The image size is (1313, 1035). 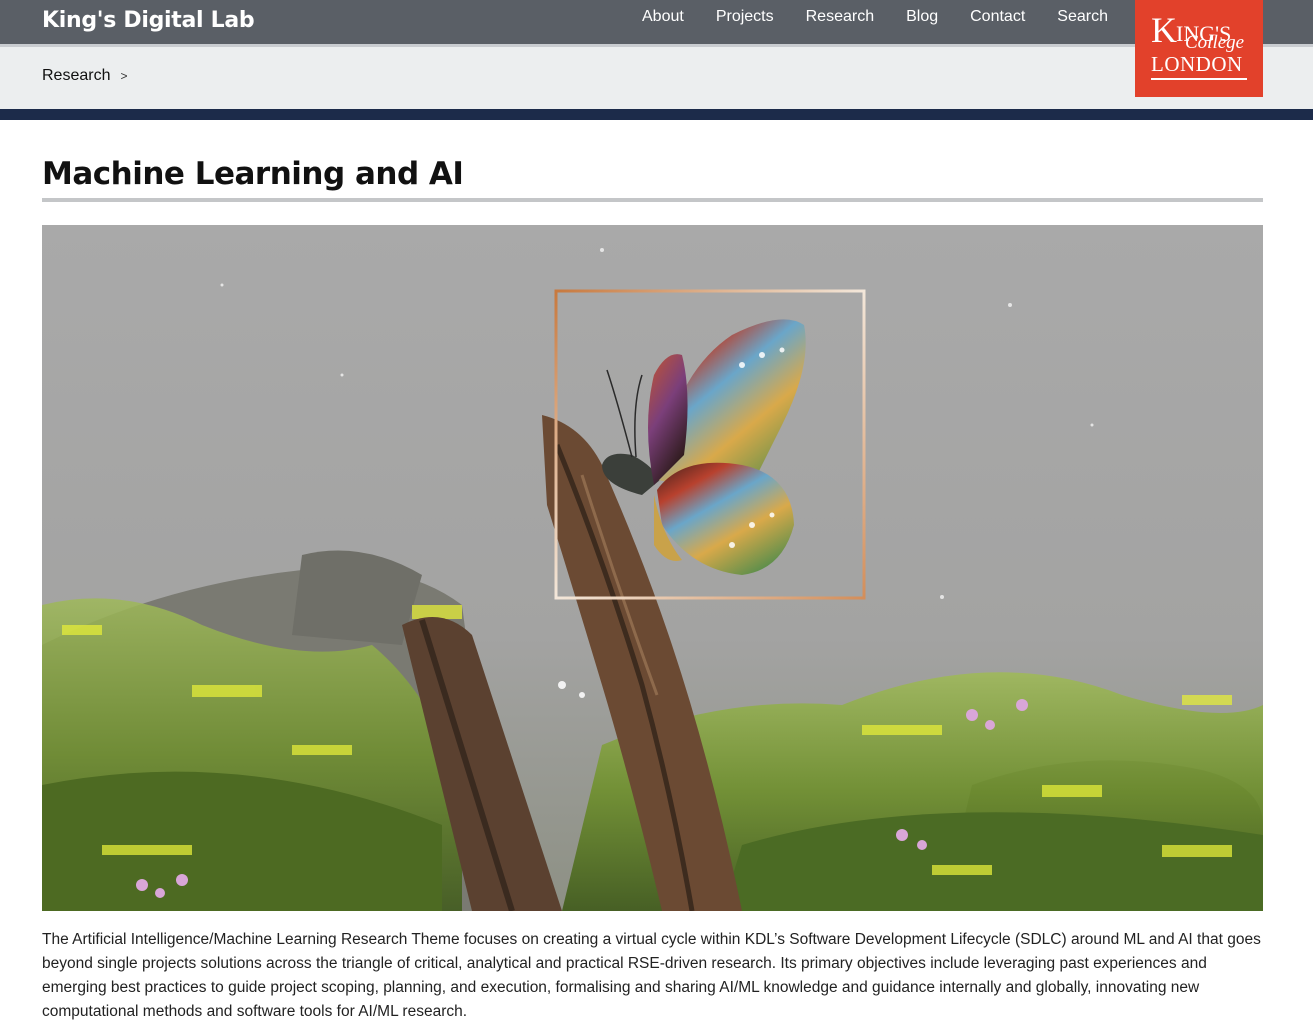 I want to click on nav-blog: Blog, so click(x=922, y=17).